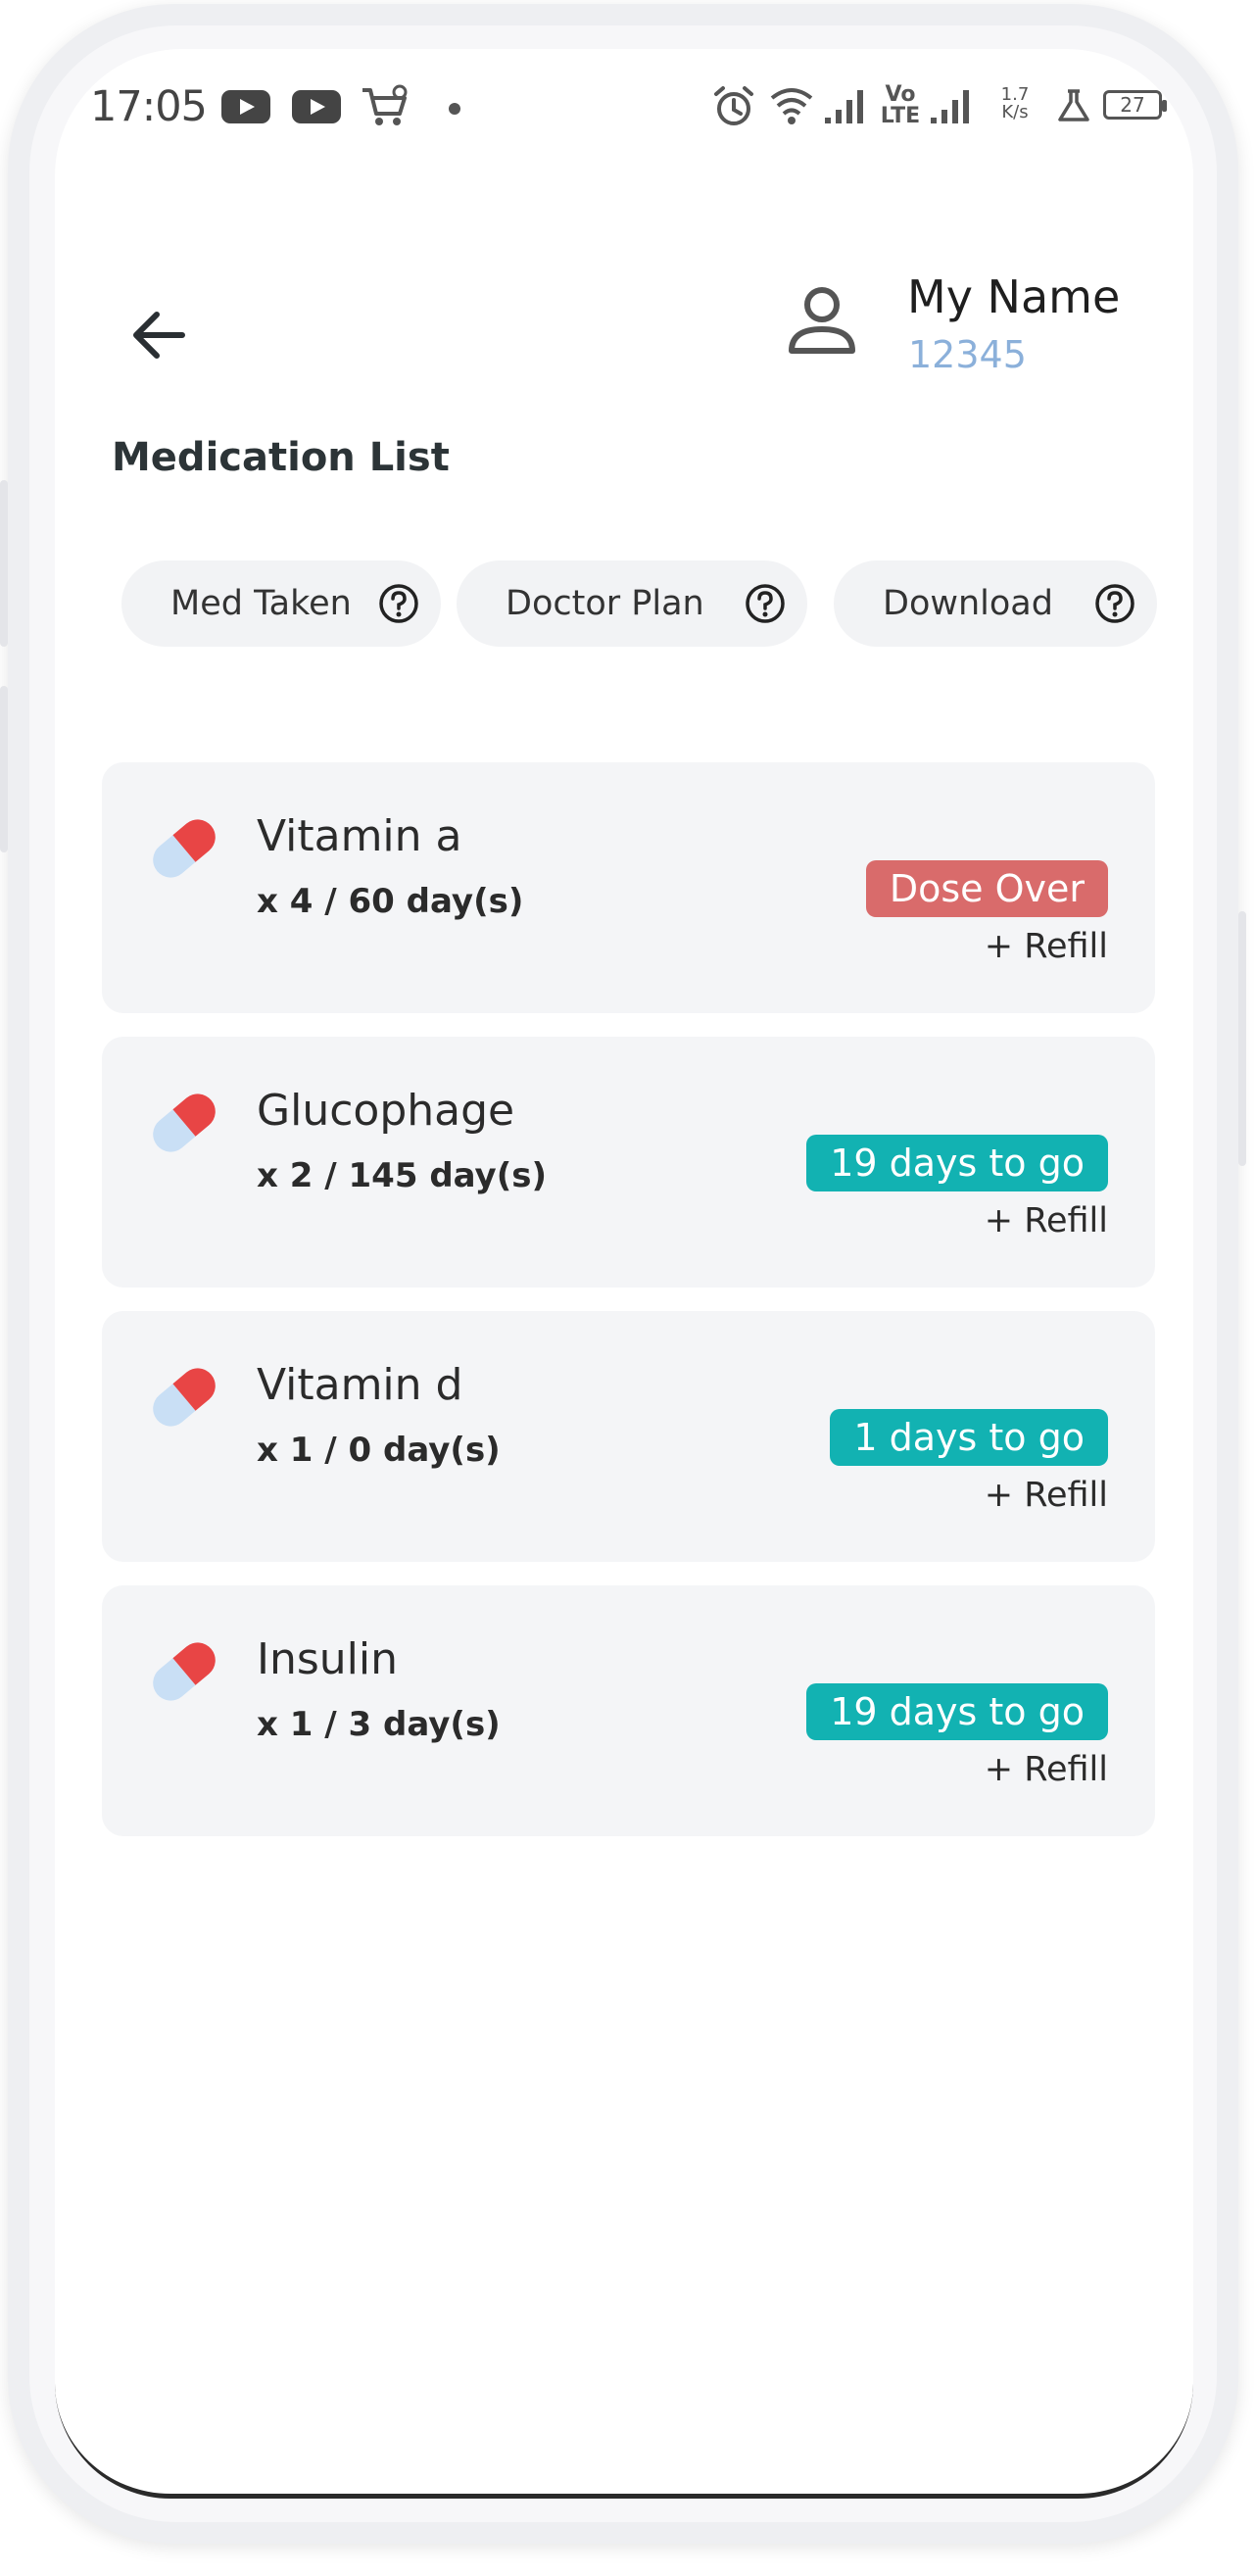 Image resolution: width=1255 pixels, height=2576 pixels. What do you see at coordinates (1015, 112) in the screenshot?
I see `network-speed-unit: K/s` at bounding box center [1015, 112].